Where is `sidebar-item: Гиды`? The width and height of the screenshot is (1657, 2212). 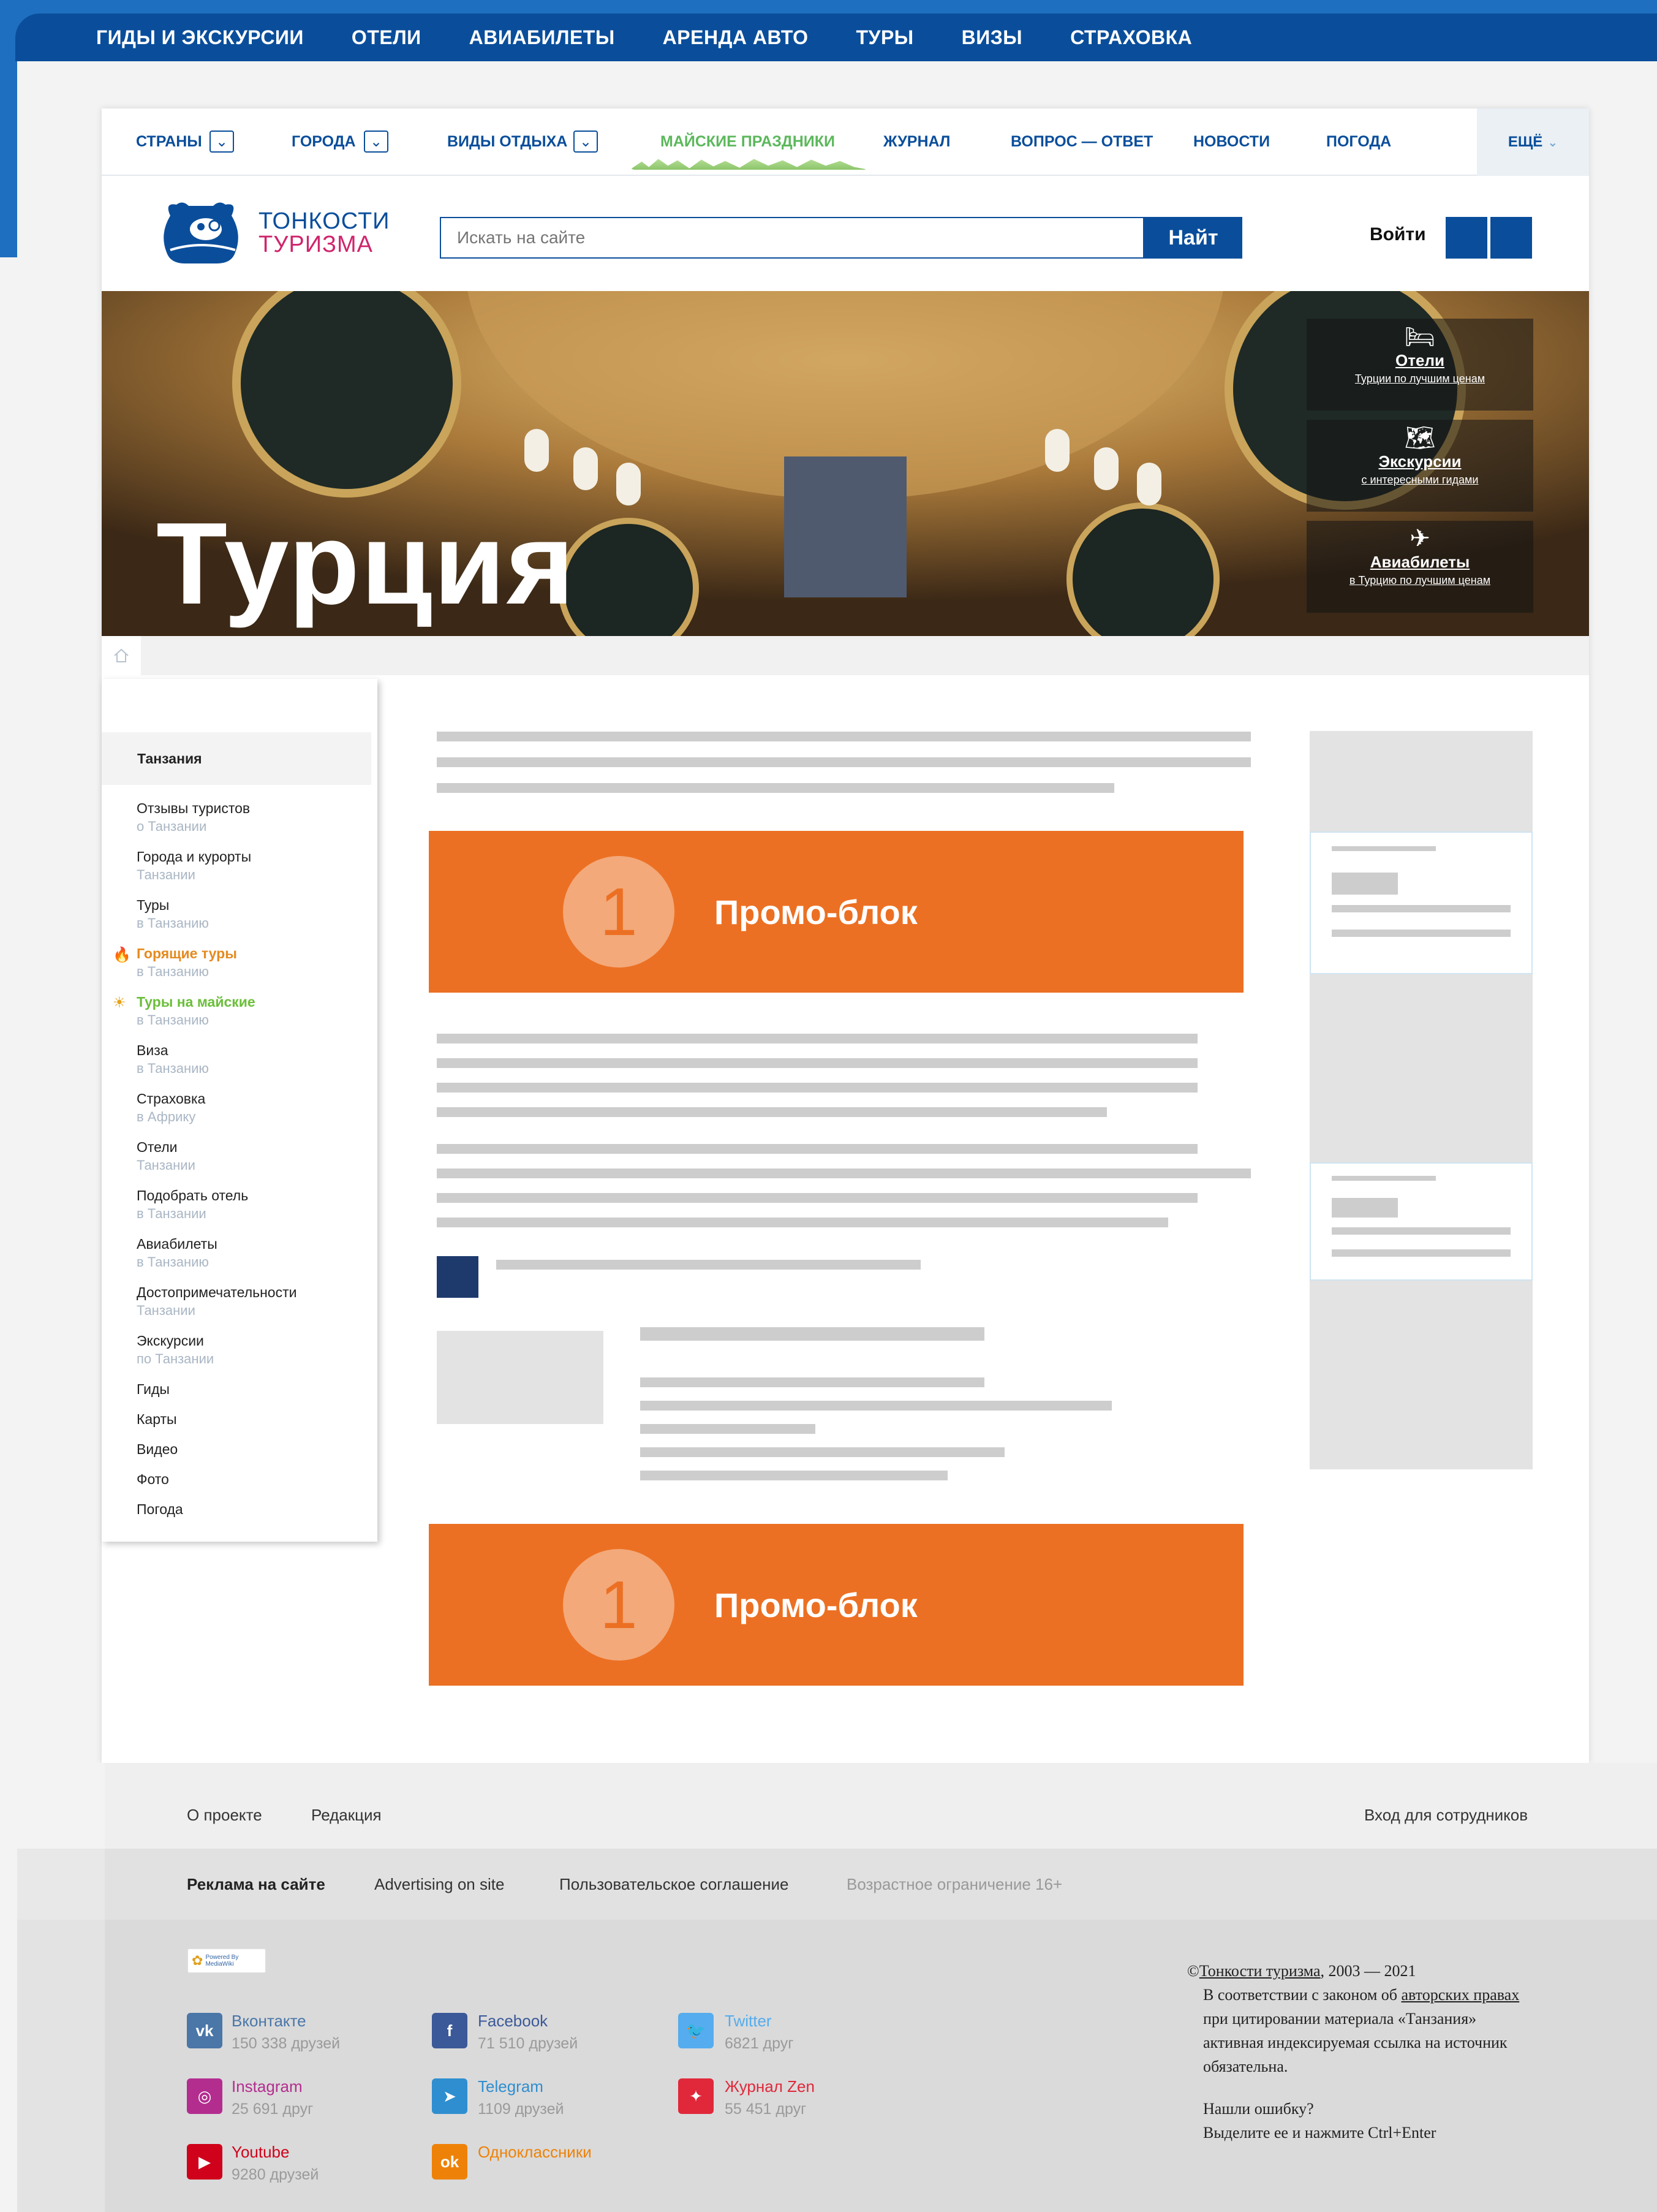
sidebar-item: Гиды is located at coordinates (154, 1389).